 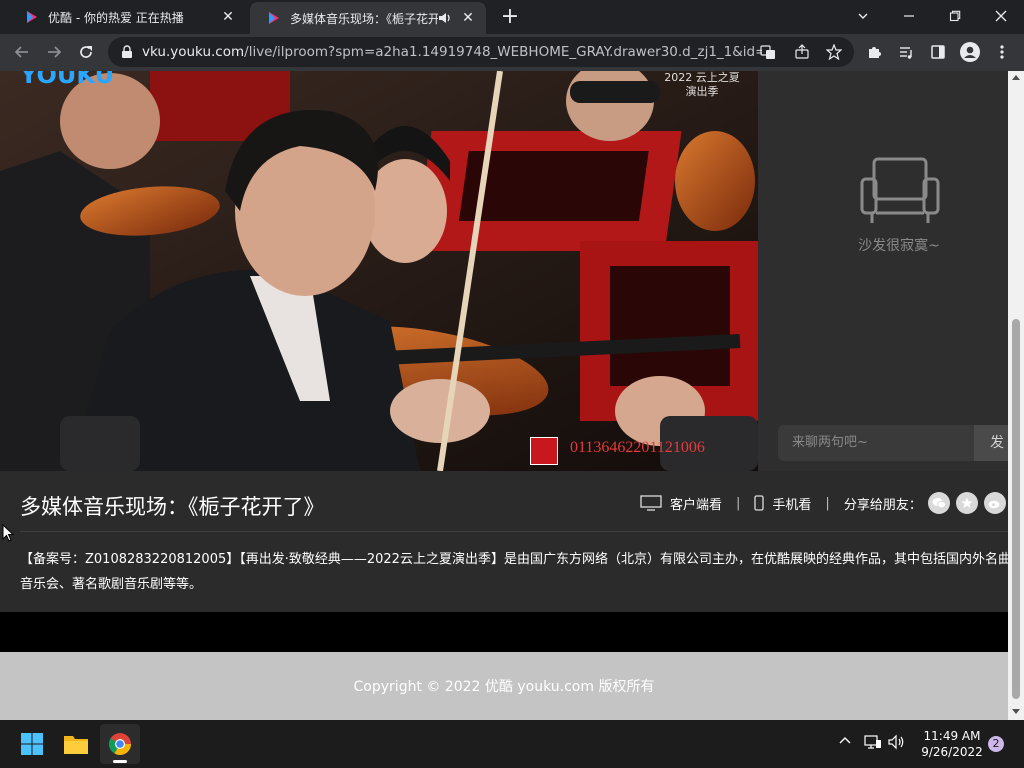 What do you see at coordinates (834, 52) in the screenshot?
I see `bookmark-star-icon` at bounding box center [834, 52].